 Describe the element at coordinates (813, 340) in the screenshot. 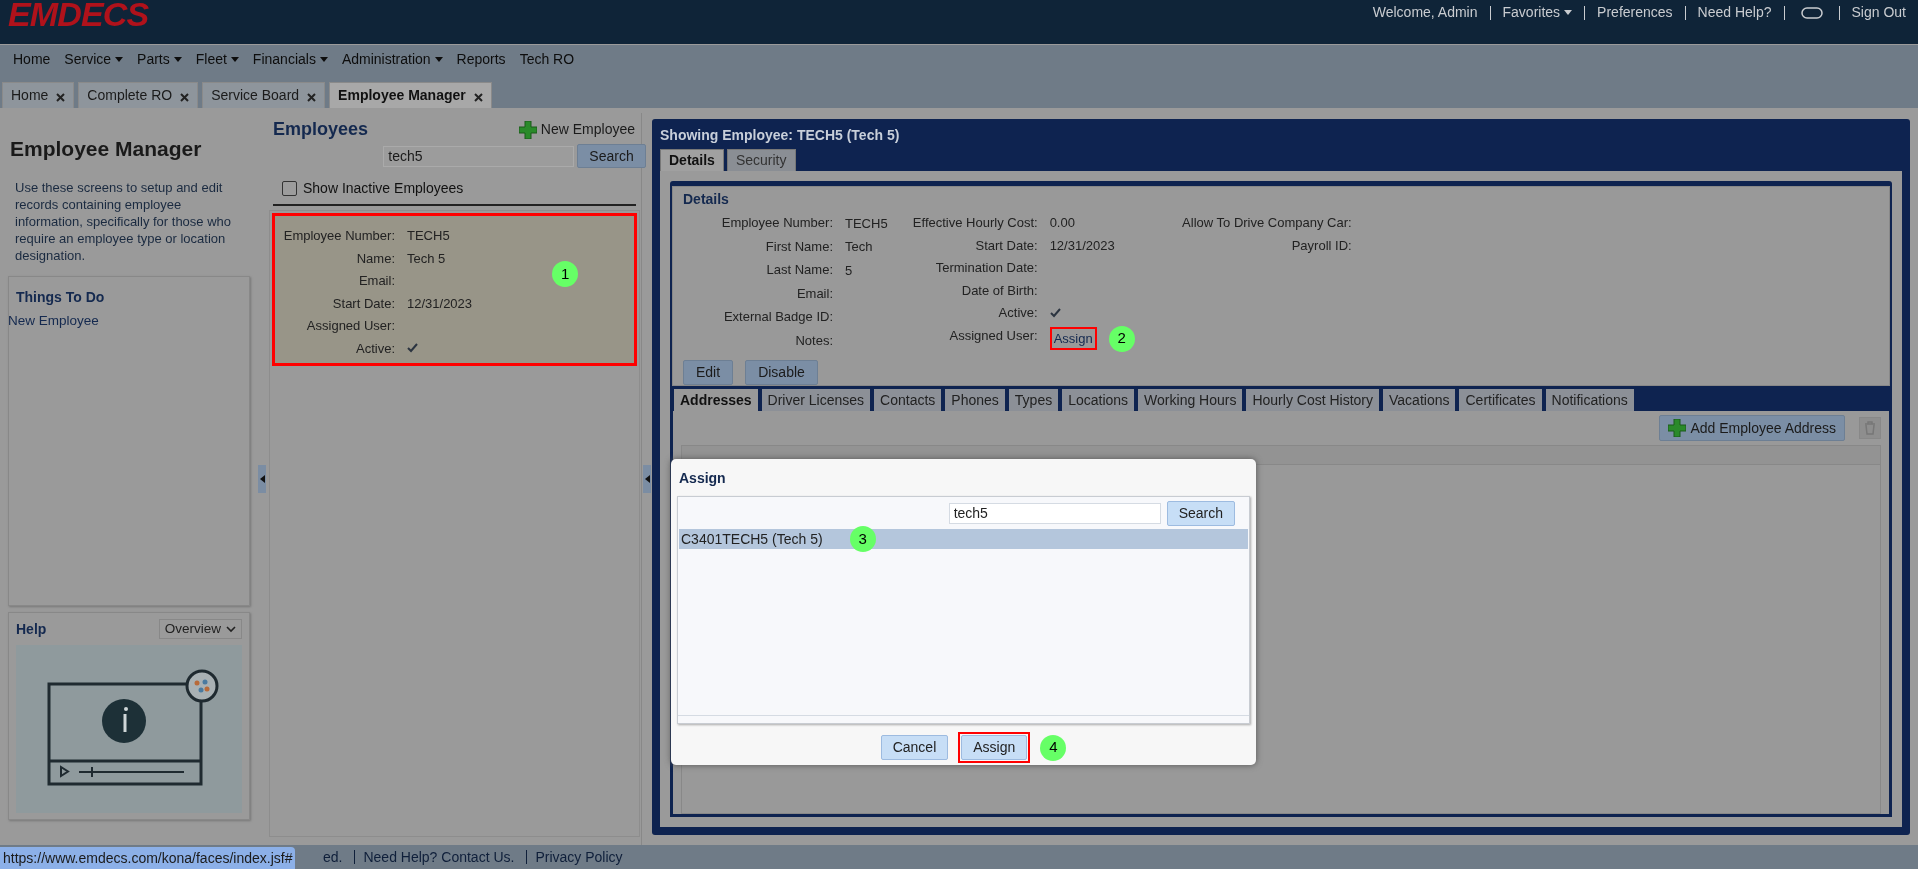

I see `field-label: Notes:` at that location.